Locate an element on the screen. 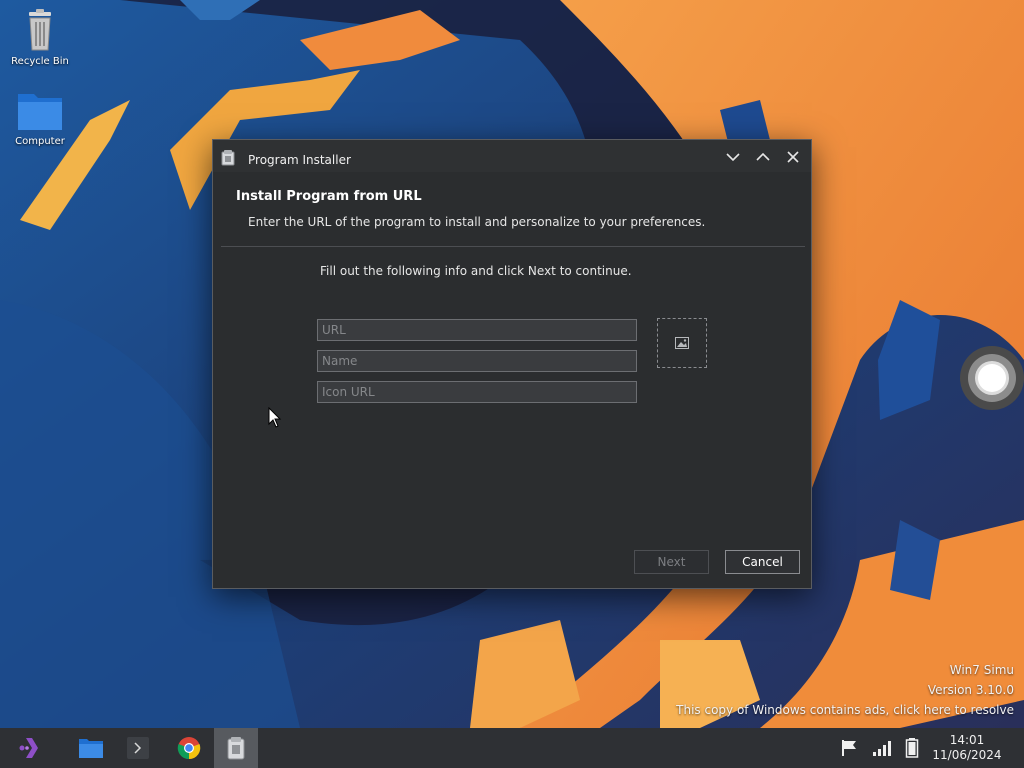 This screenshot has width=1024, height=768. taskbar-terminal is located at coordinates (138, 748).